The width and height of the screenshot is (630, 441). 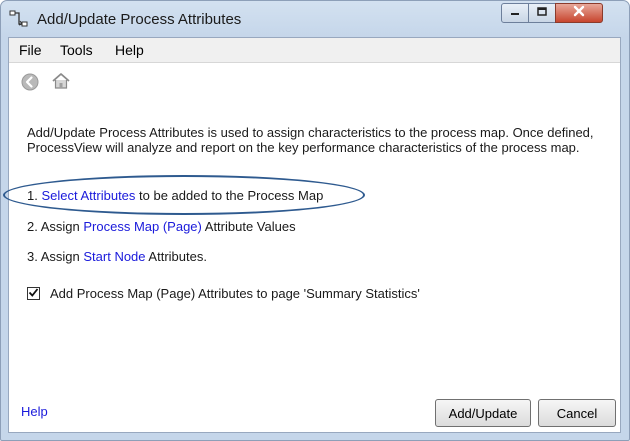 I want to click on title-bar: Add/Update Process Attributes, so click(x=315, y=19).